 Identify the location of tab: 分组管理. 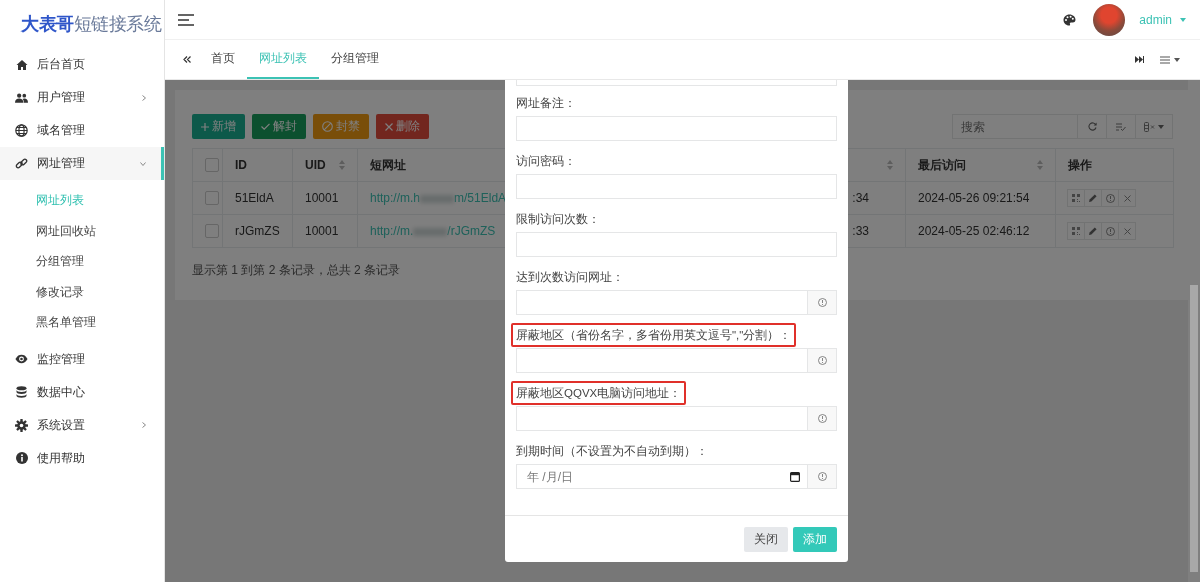
(355, 59).